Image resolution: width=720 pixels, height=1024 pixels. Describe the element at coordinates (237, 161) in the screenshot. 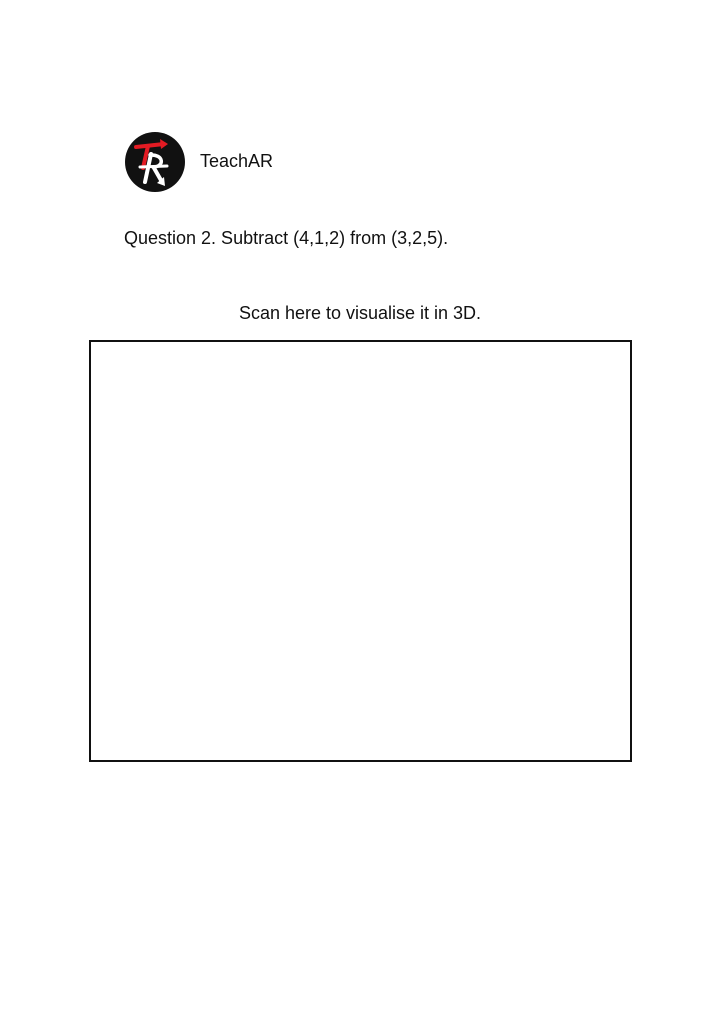

I see `brand-name: TeachAR` at that location.